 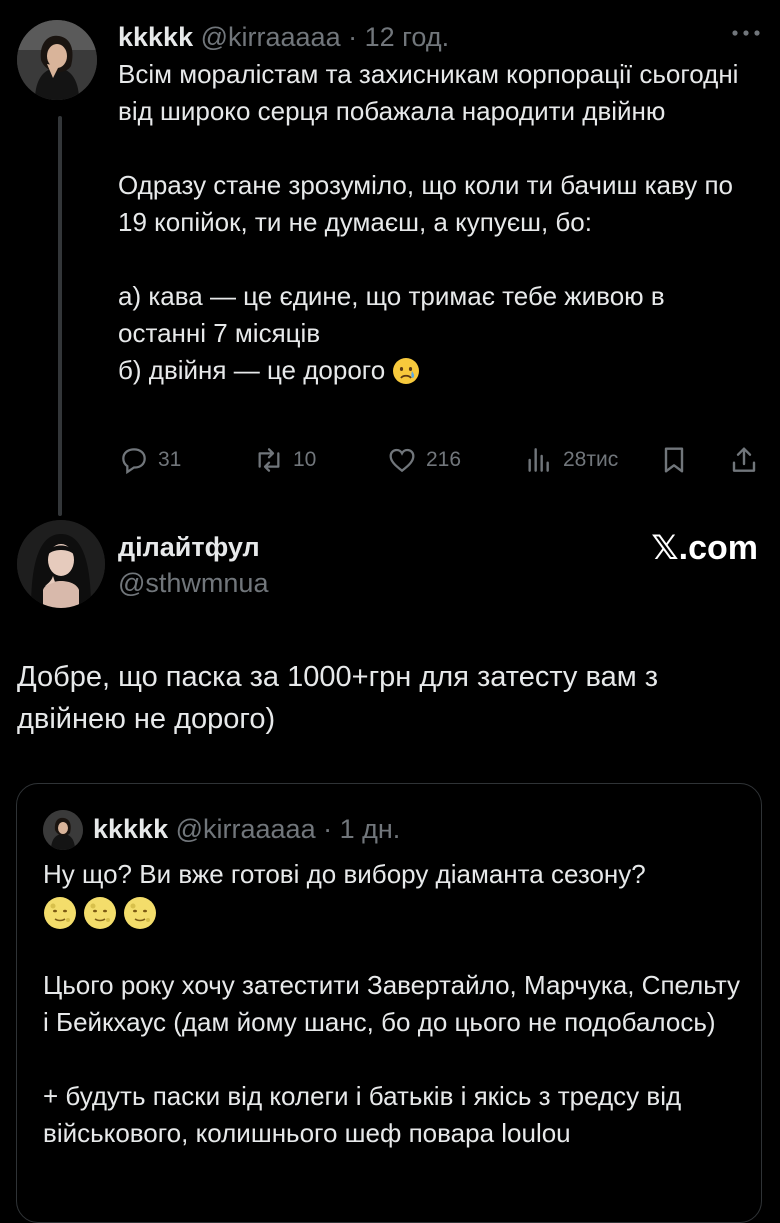 What do you see at coordinates (423, 460) in the screenshot?
I see `like-button: 216` at bounding box center [423, 460].